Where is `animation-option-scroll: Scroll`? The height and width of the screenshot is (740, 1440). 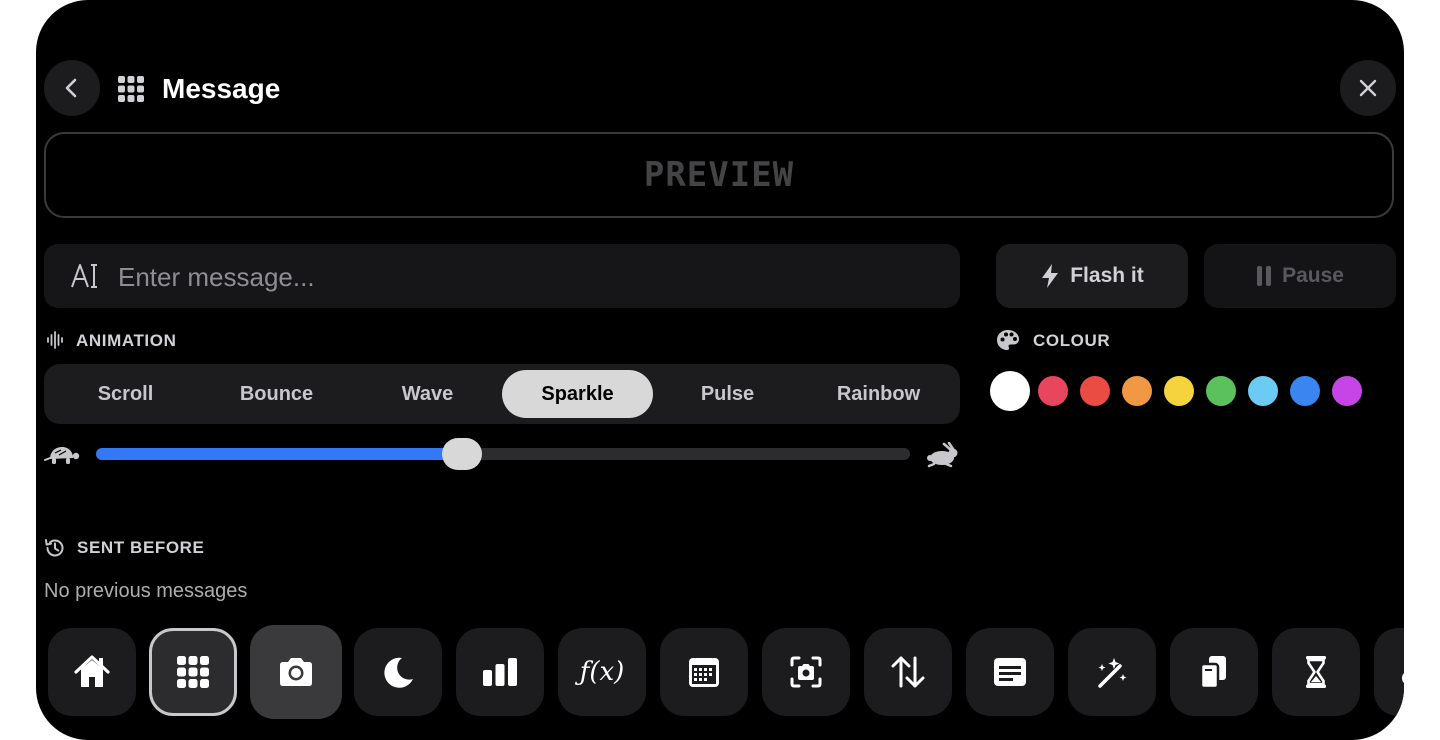
animation-option-scroll: Scroll is located at coordinates (125, 394).